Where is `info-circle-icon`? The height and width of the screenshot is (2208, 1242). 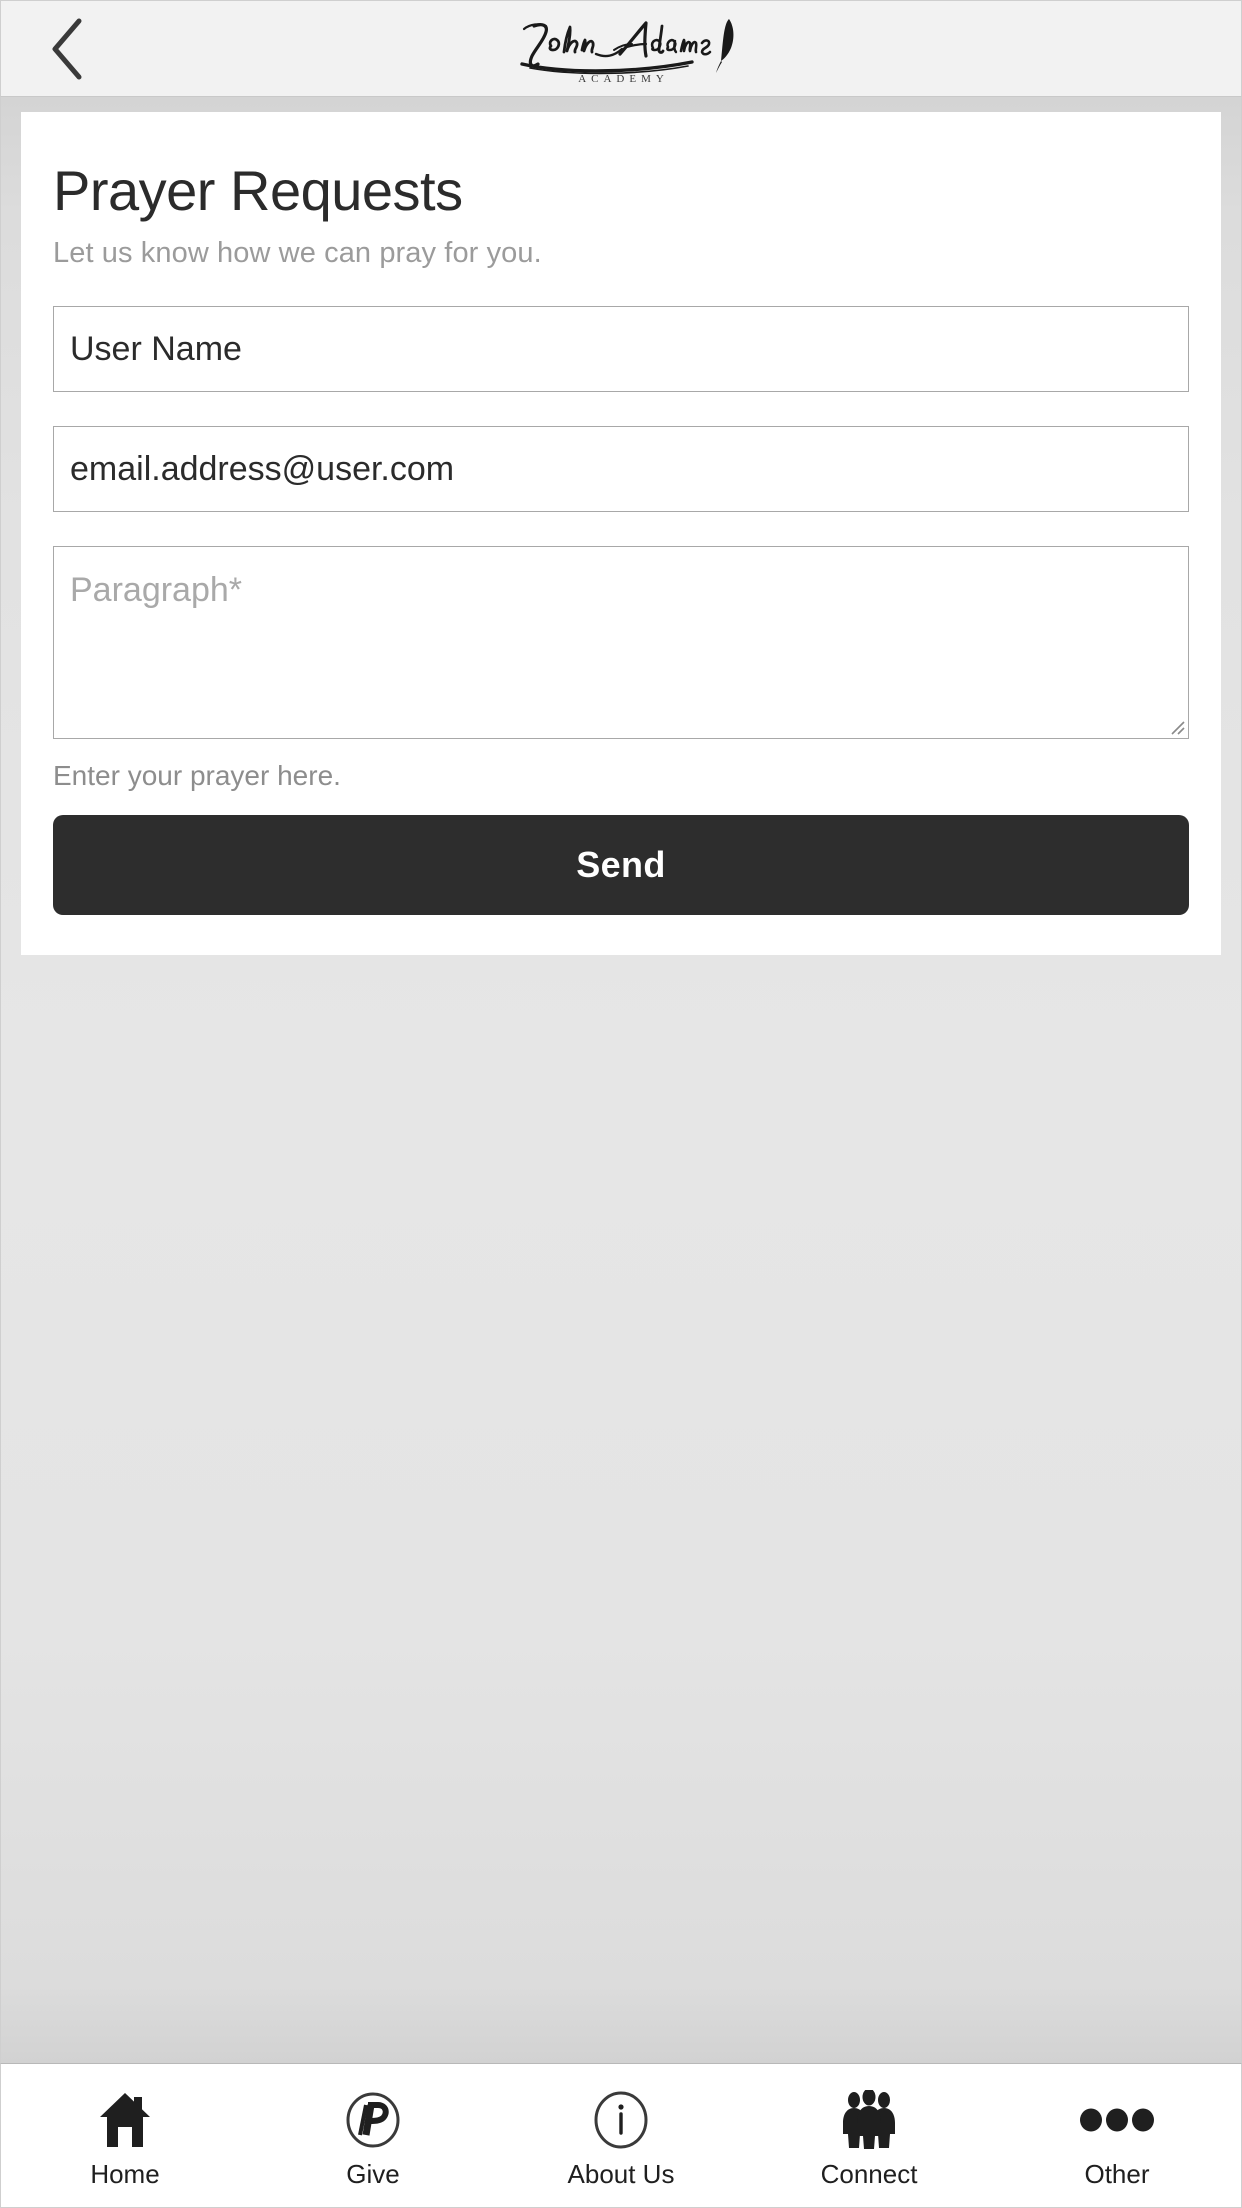
info-circle-icon is located at coordinates (621, 2120).